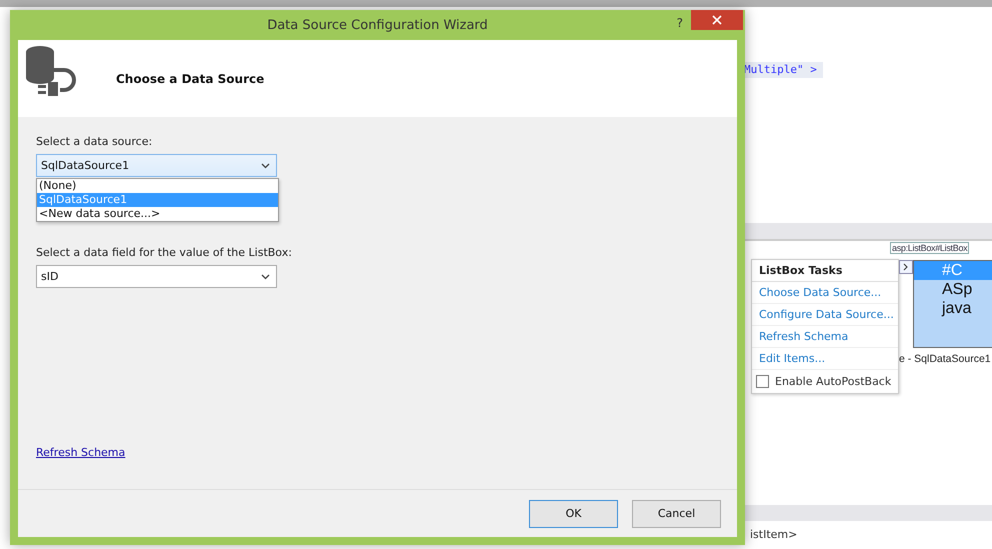 The height and width of the screenshot is (549, 992). I want to click on control-caption: e - SqlDataSource1, so click(945, 359).